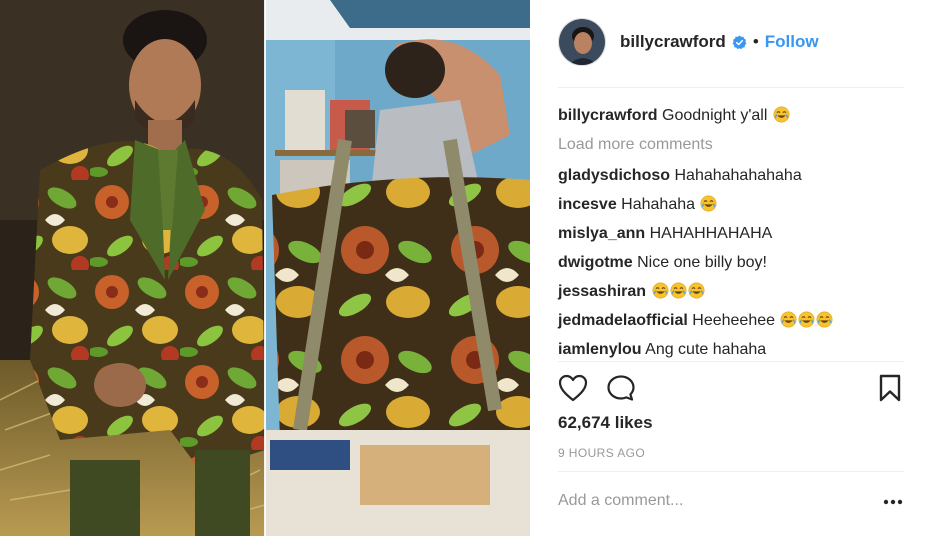 The width and height of the screenshot is (932, 536). What do you see at coordinates (734, 320) in the screenshot?
I see `comment-text: Heeheehee` at bounding box center [734, 320].